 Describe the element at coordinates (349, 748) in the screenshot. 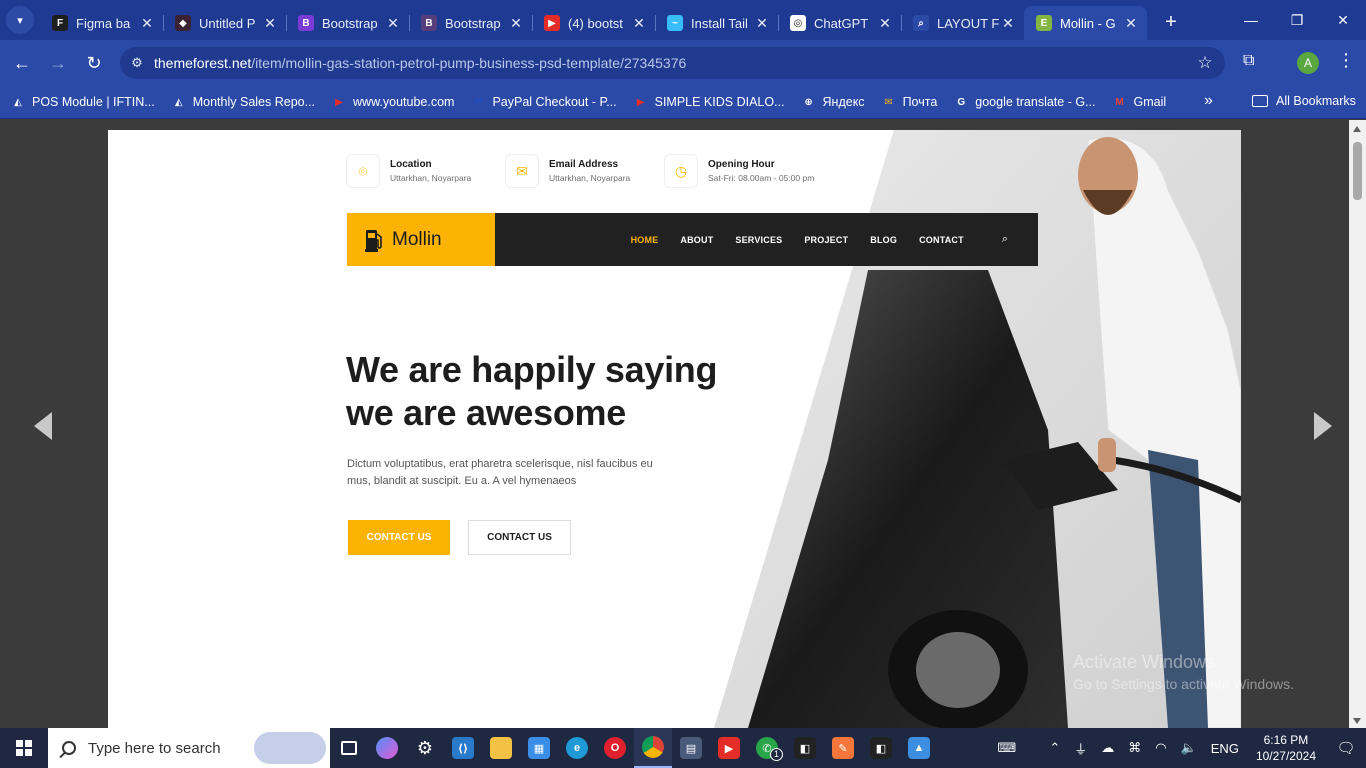

I see `task-view-icon` at that location.